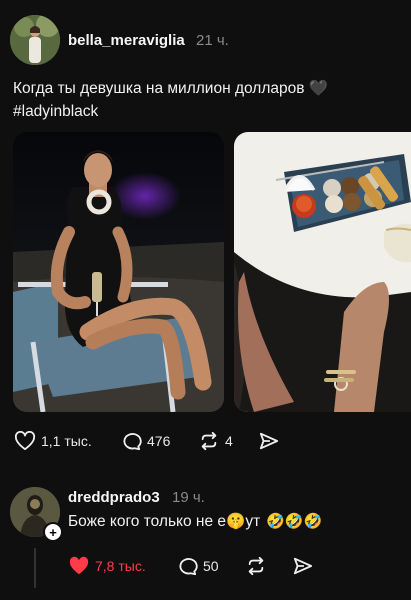  I want to click on post-share-button, so click(269, 441).